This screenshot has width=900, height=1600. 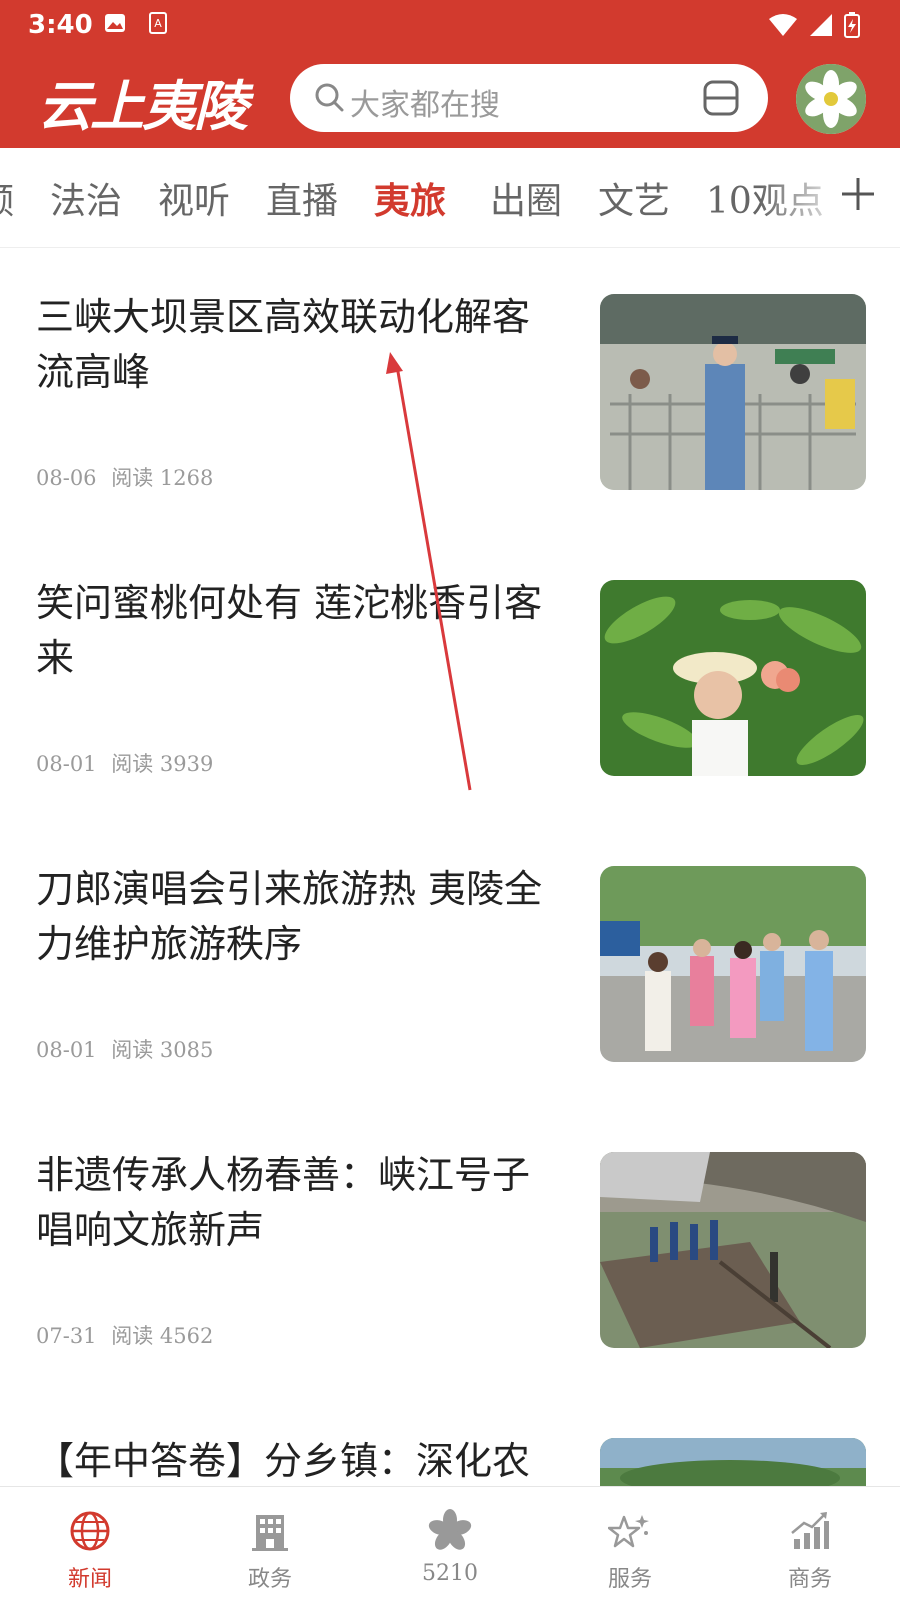 I want to click on signal-icon, so click(x=821, y=25).